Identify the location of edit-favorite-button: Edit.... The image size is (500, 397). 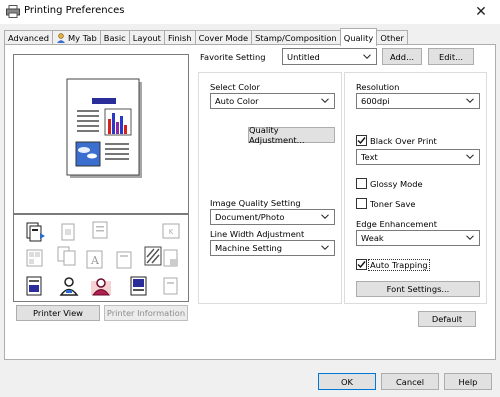
(451, 56).